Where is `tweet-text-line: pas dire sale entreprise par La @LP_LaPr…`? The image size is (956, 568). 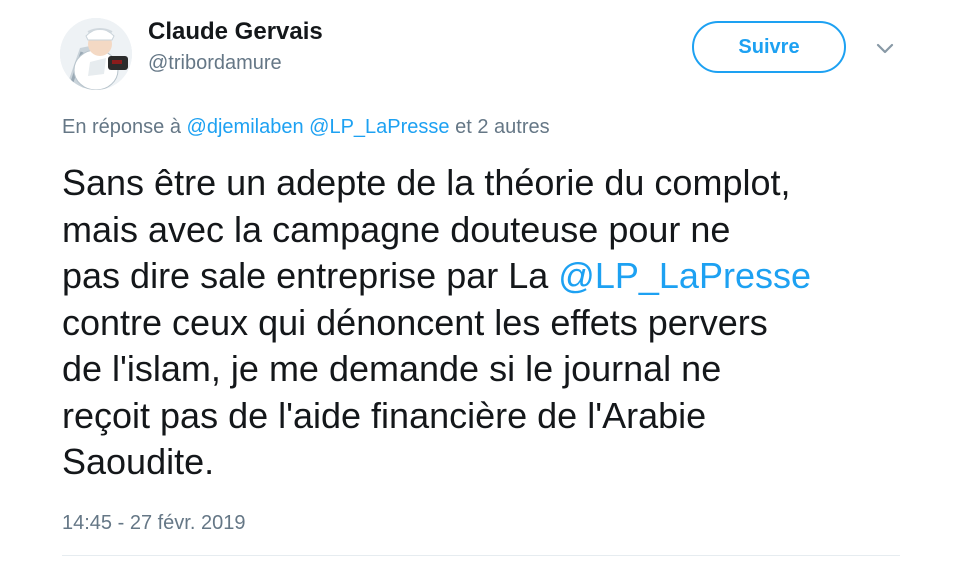 tweet-text-line: pas dire sale entreprise par La @LP_LaPr… is located at coordinates (497, 276).